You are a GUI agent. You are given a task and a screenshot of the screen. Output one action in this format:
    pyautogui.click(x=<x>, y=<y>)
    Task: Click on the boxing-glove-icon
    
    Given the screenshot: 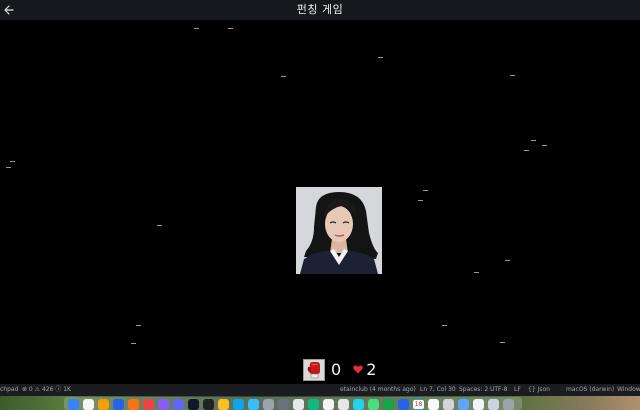 What is the action you would take?
    pyautogui.click(x=313, y=369)
    